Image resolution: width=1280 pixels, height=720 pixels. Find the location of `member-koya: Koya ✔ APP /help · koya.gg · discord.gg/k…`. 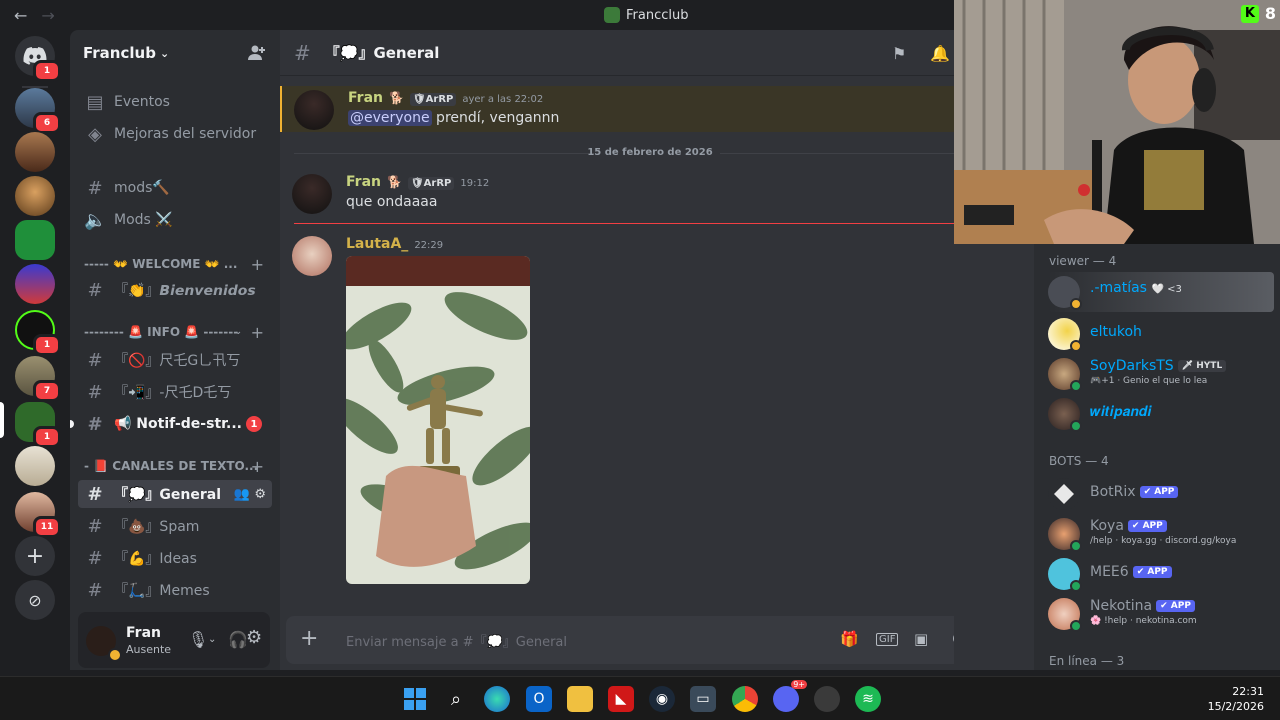

member-koya: Koya ✔ APP /help · koya.gg · discord.gg/k… is located at coordinates (1161, 534).